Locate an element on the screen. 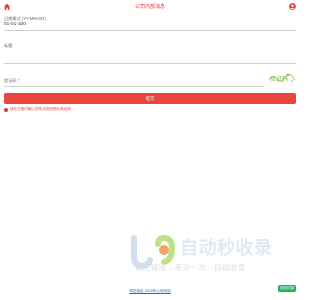  date-field-underline is located at coordinates (150, 30).